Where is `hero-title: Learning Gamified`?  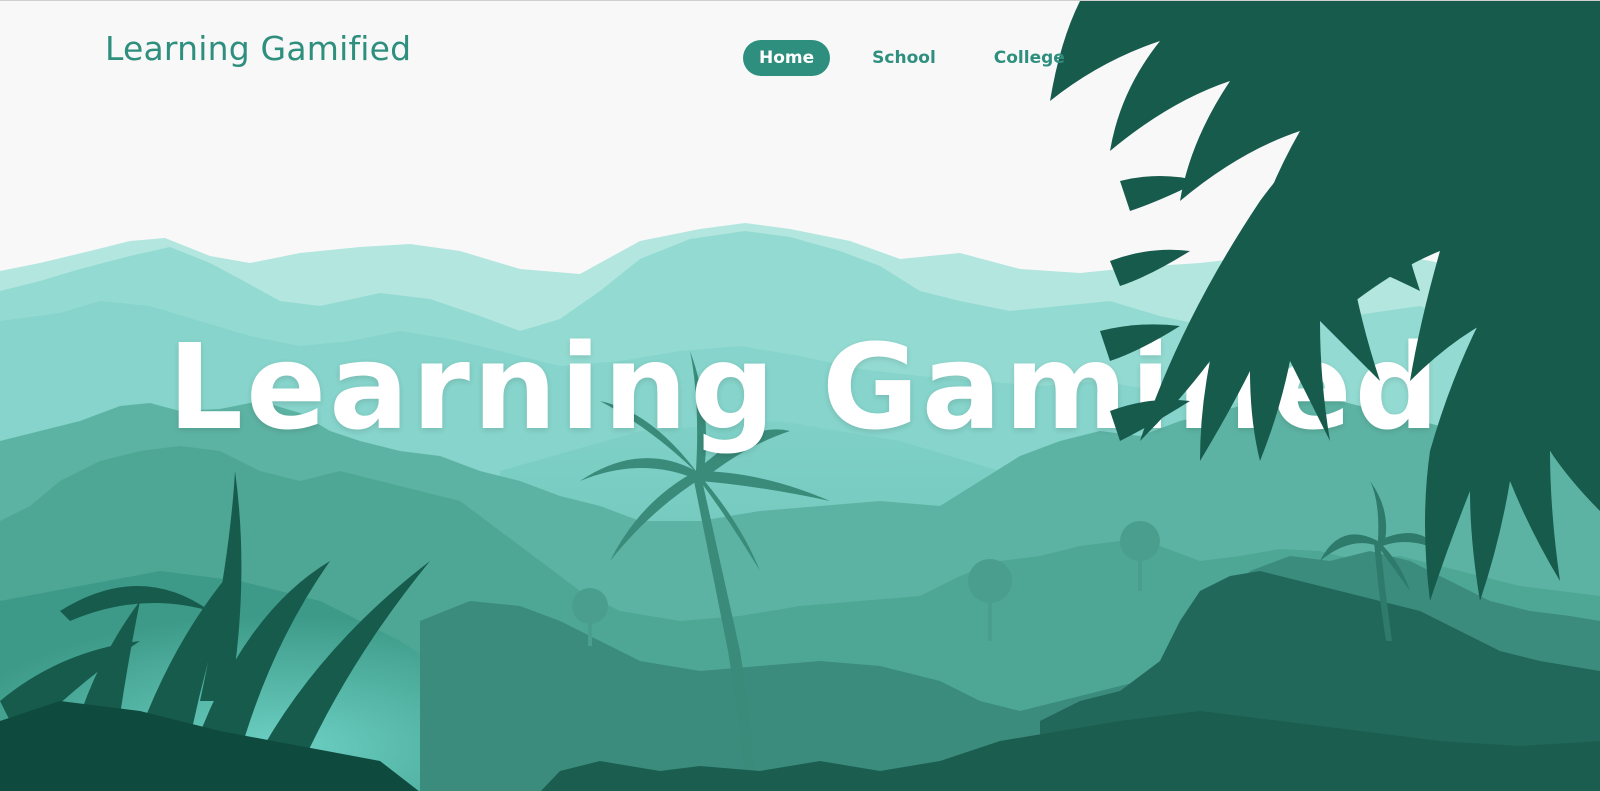 hero-title: Learning Gamified is located at coordinates (805, 387).